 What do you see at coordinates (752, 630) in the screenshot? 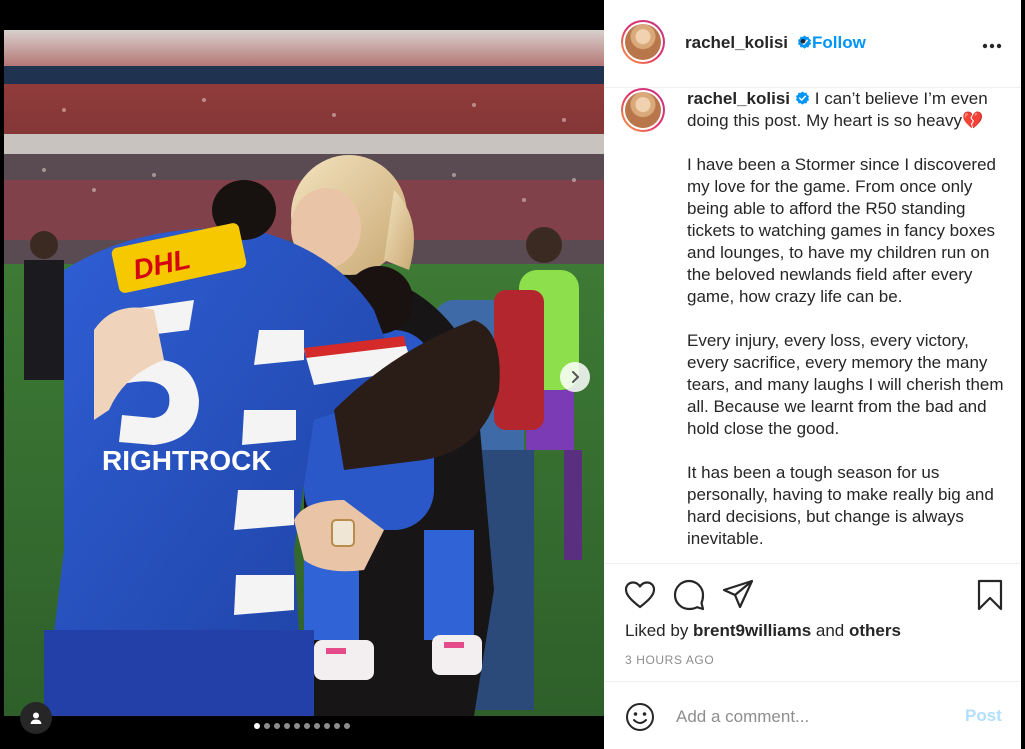
I see `liked-by-user-link: brent9williams` at bounding box center [752, 630].